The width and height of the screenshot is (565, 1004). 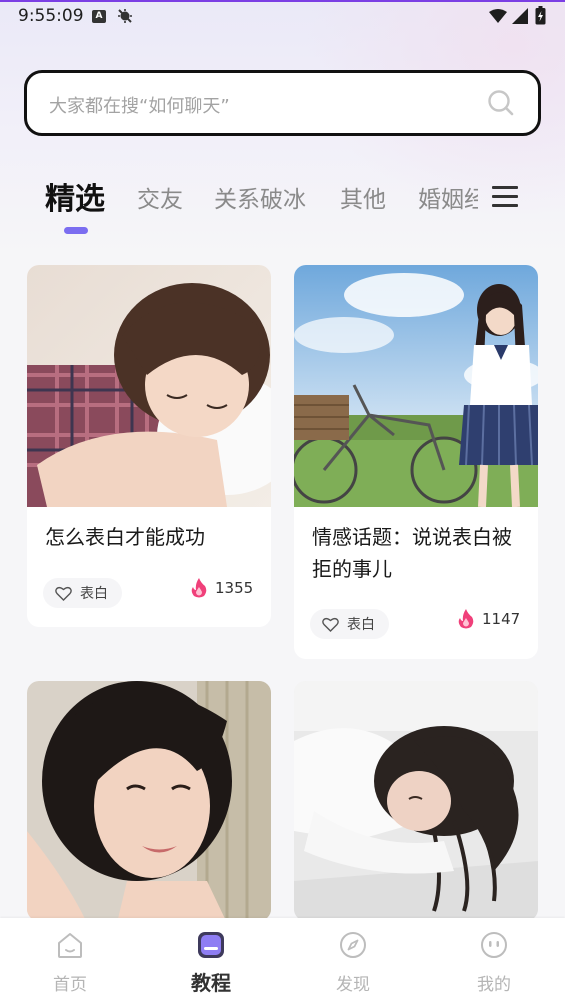 I want to click on wifi-icon, so click(x=498, y=16).